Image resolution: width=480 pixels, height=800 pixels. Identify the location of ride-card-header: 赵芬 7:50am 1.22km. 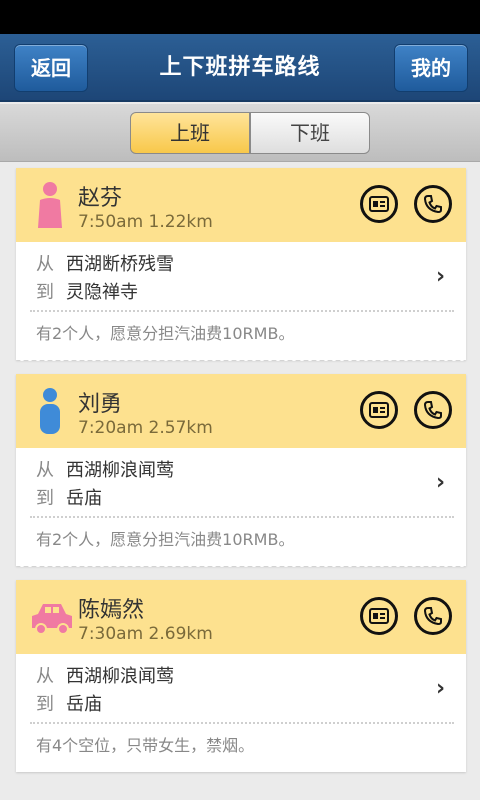
(241, 205).